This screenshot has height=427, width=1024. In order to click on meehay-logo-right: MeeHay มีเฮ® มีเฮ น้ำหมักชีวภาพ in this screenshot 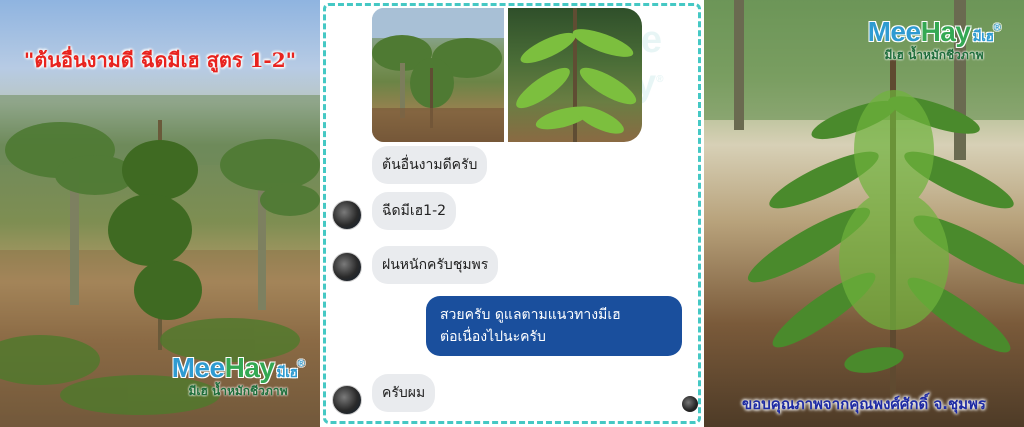, I will do `click(934, 40)`.